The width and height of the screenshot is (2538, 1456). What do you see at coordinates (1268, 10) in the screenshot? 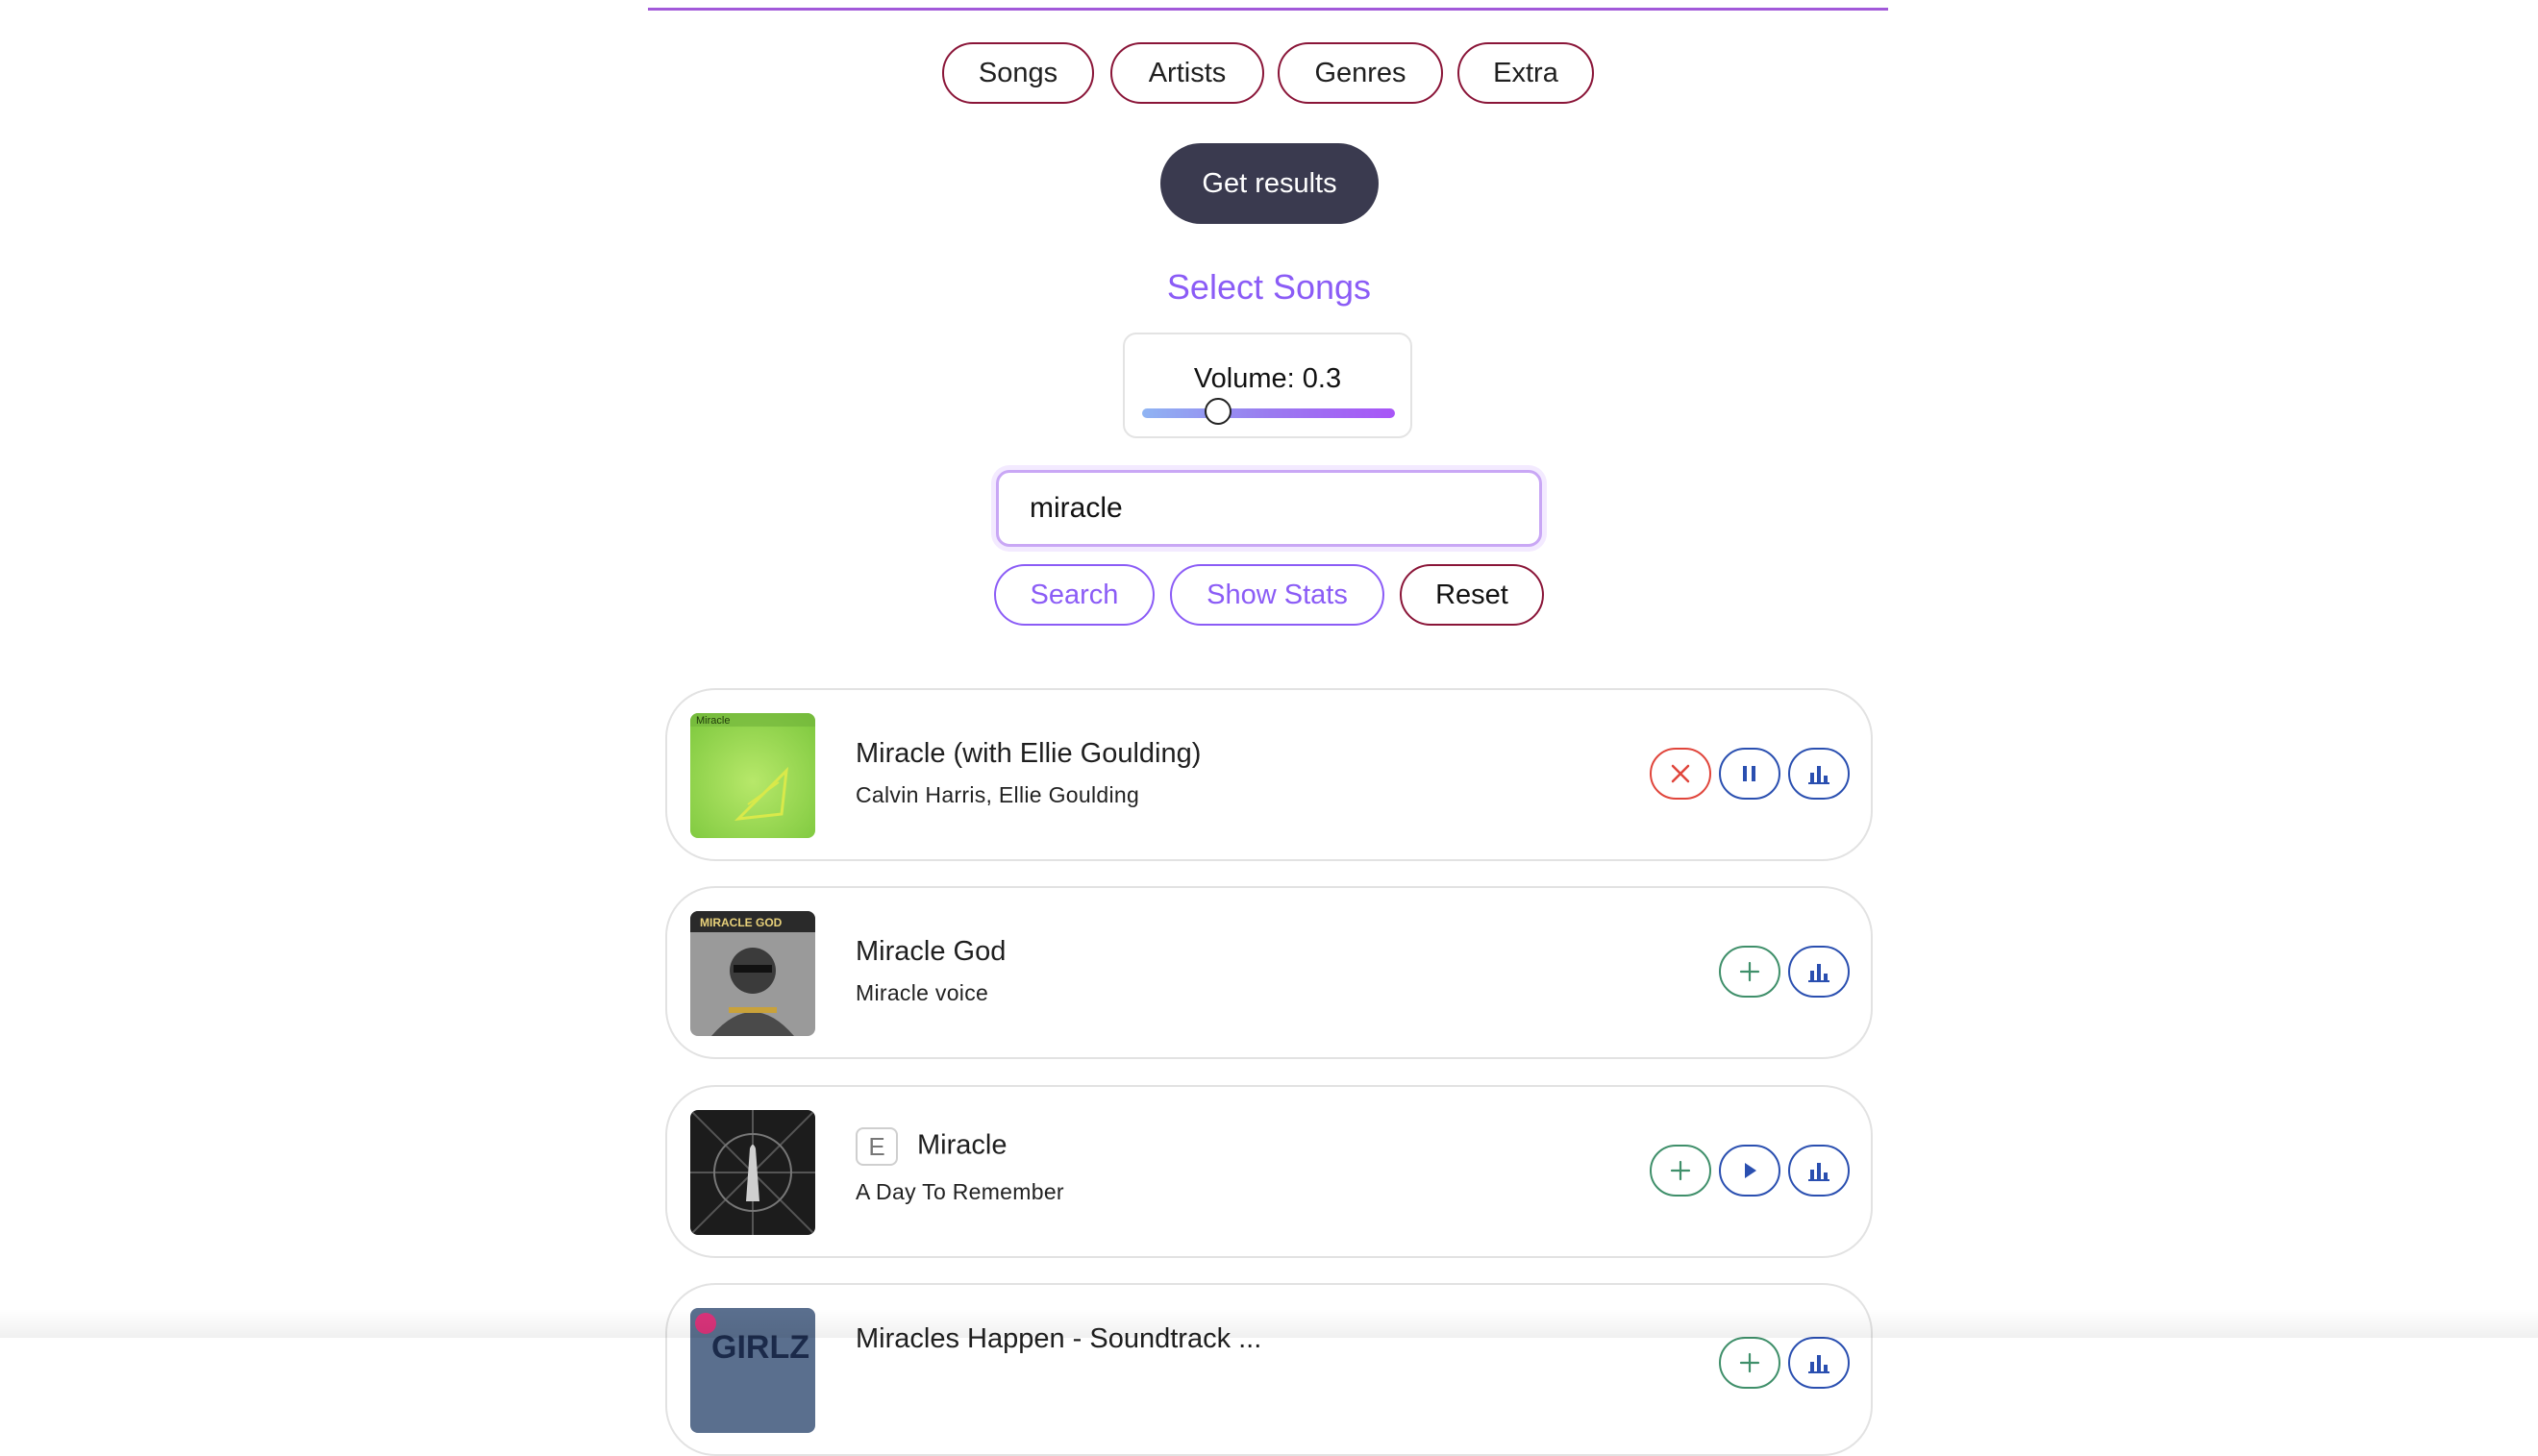
I see `top-divider` at bounding box center [1268, 10].